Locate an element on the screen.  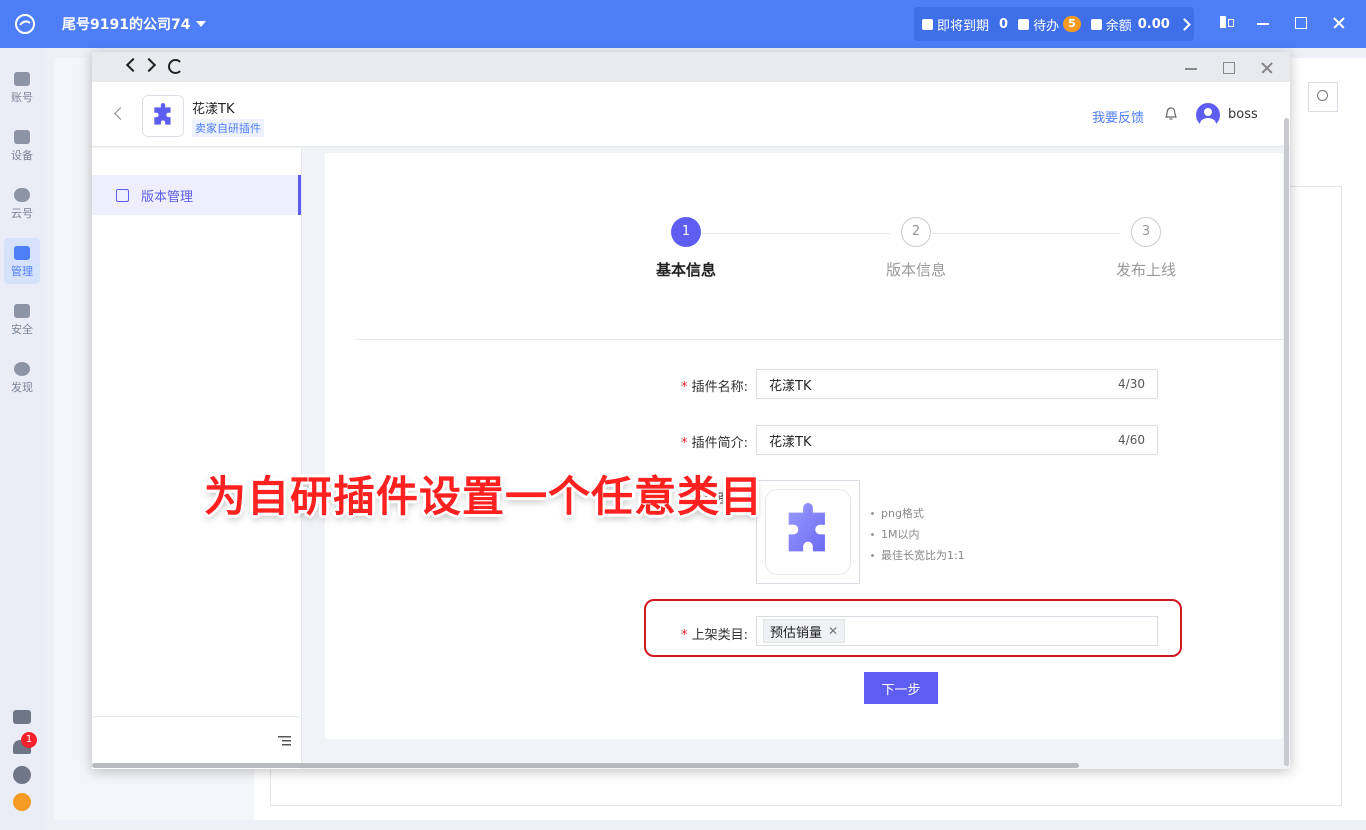
sidebar-item-device: 设备 is located at coordinates (22, 145).